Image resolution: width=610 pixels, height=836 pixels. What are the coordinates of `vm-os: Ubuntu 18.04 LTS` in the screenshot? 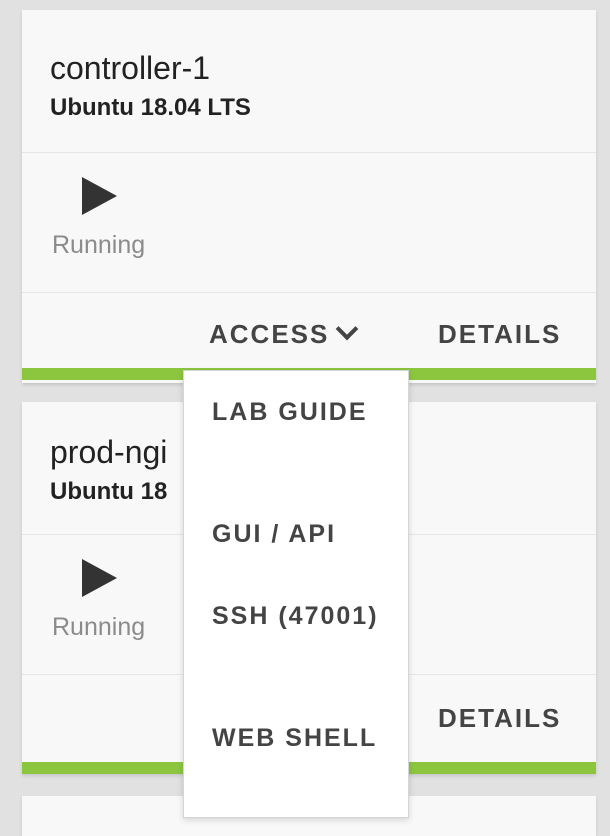 It's located at (150, 107).